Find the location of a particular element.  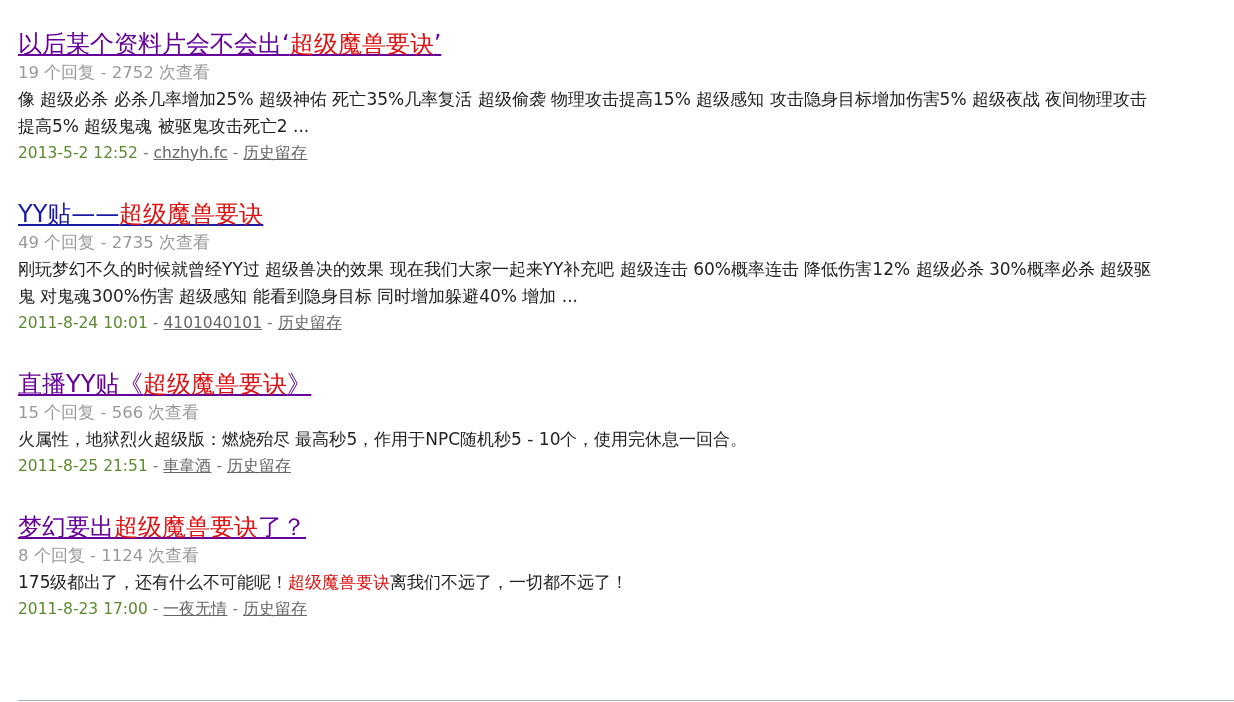

author-link: 車韋酒 is located at coordinates (187, 466).